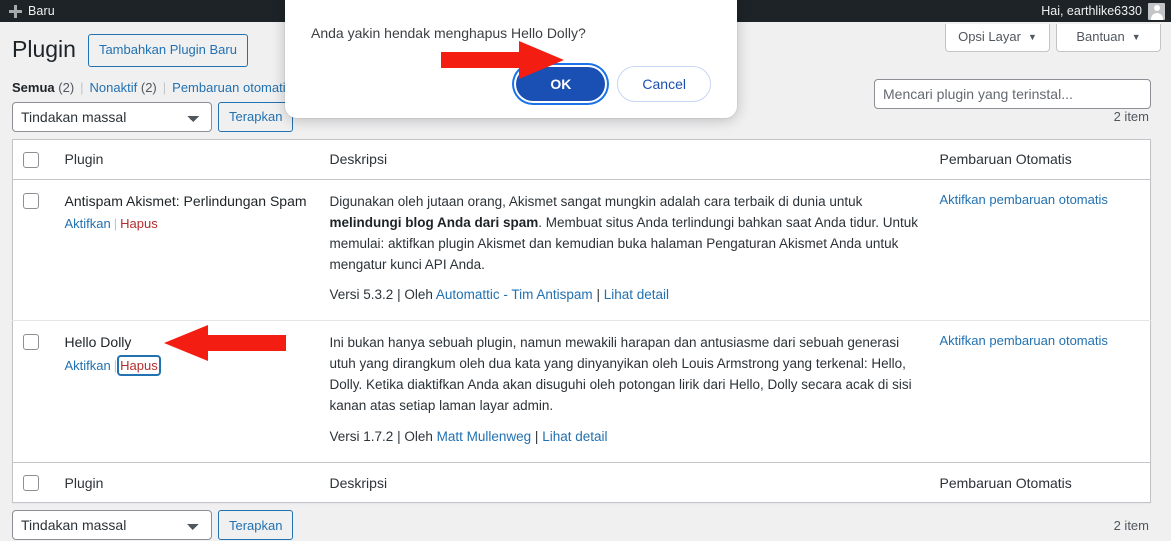 This screenshot has width=1171, height=541. What do you see at coordinates (664, 83) in the screenshot?
I see `dialog-cancel-button: Cancel` at bounding box center [664, 83].